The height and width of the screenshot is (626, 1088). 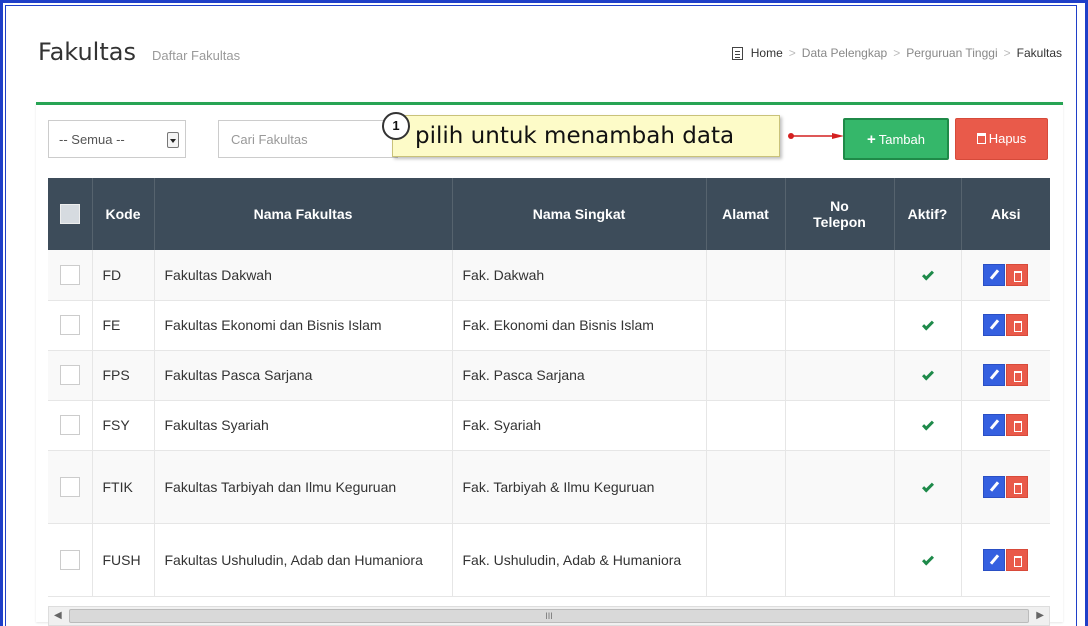 I want to click on cell-kode: FTIK, so click(x=123, y=487).